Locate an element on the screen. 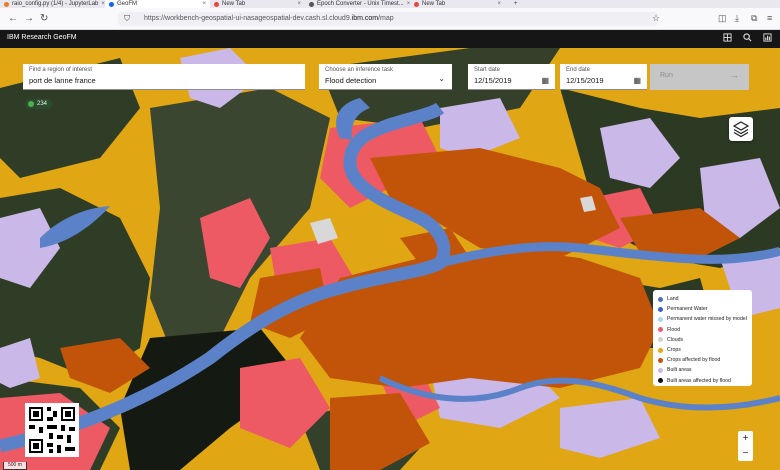 The image size is (780, 470). download-icon: ⤓ is located at coordinates (737, 18).